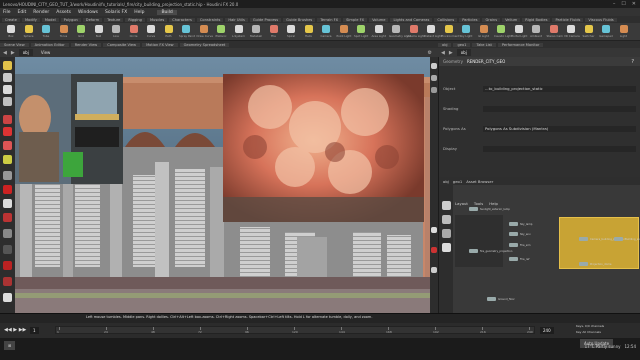  Describe the element at coordinates (601, 19) in the screenshot. I see `shelf-tab: Viscous Fluids` at that location.